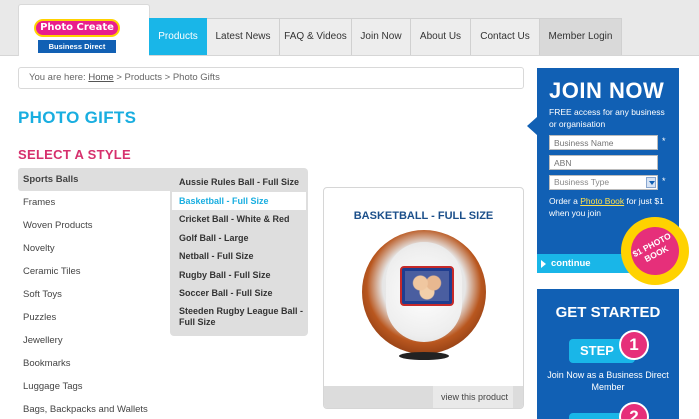 The height and width of the screenshot is (419, 699). Describe the element at coordinates (239, 200) in the screenshot. I see `subcategory-item-selected: Basketball - Full Size` at that location.